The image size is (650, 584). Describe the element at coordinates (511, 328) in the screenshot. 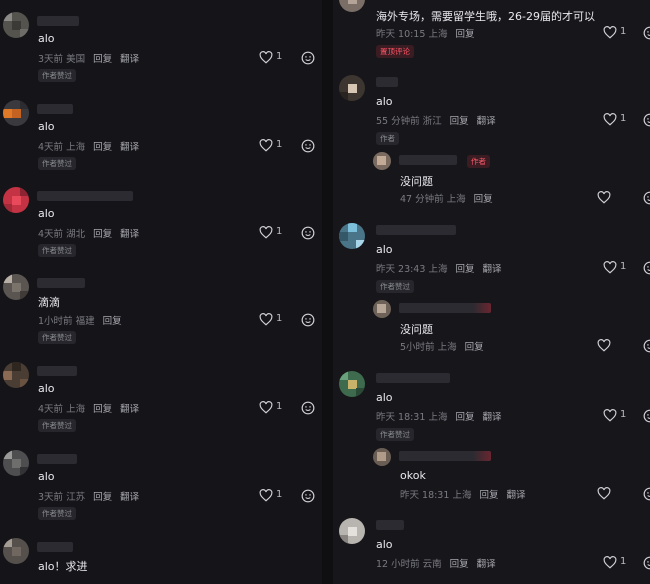

I see `reply-item: 没问题 5小时前 上海 回复` at that location.